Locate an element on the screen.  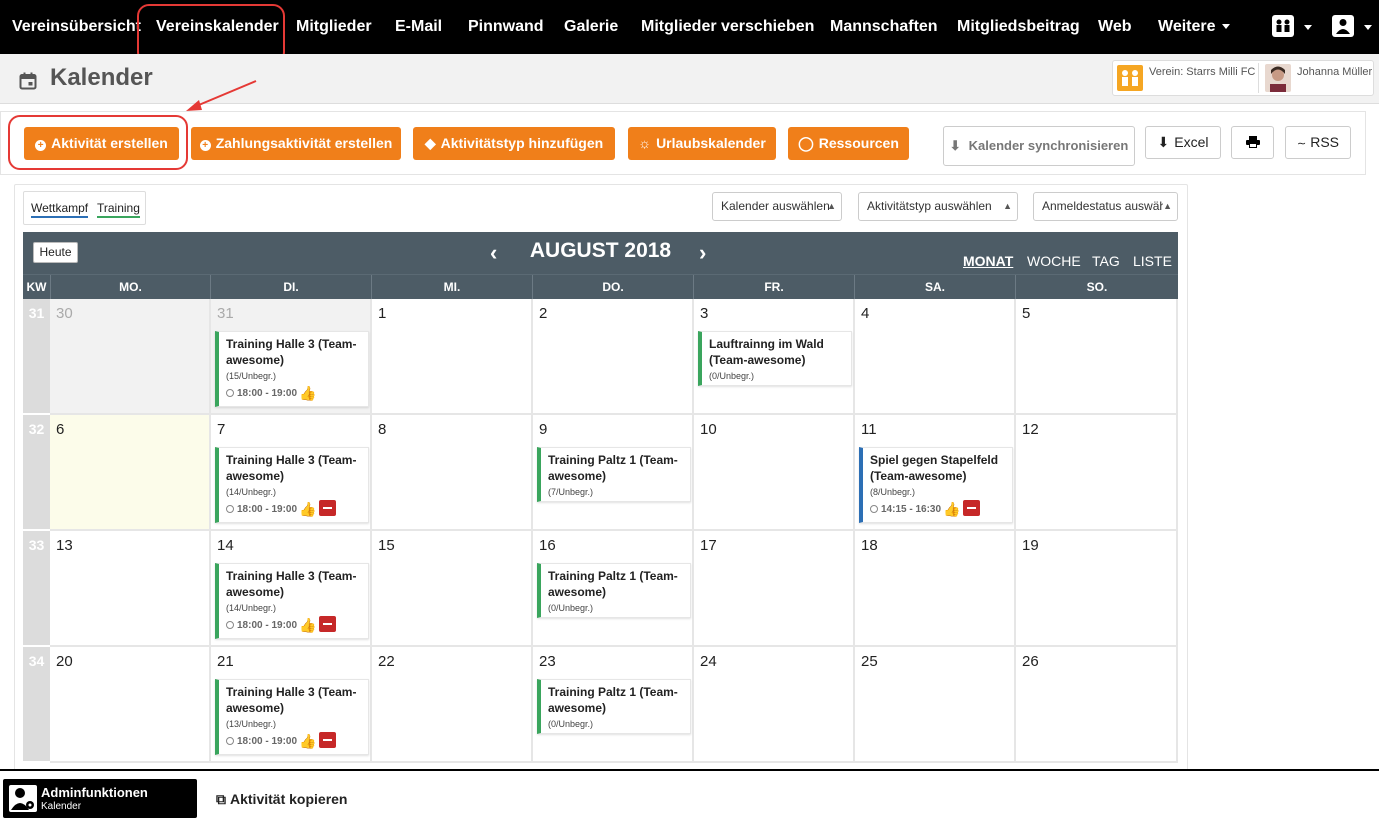
calendar-select: Kalender auswählen▲▼ is located at coordinates (777, 206).